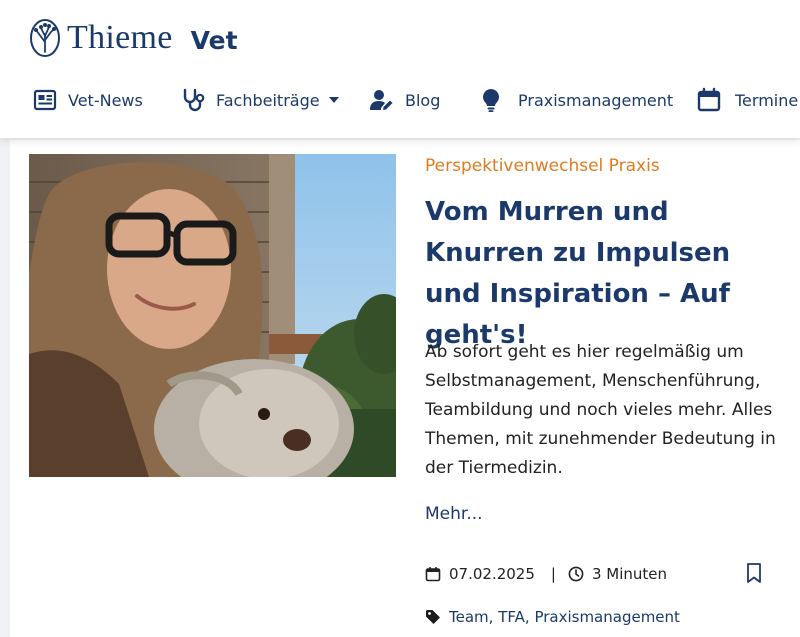 This screenshot has width=800, height=637. I want to click on nav-label: Praxismanagement, so click(596, 100).